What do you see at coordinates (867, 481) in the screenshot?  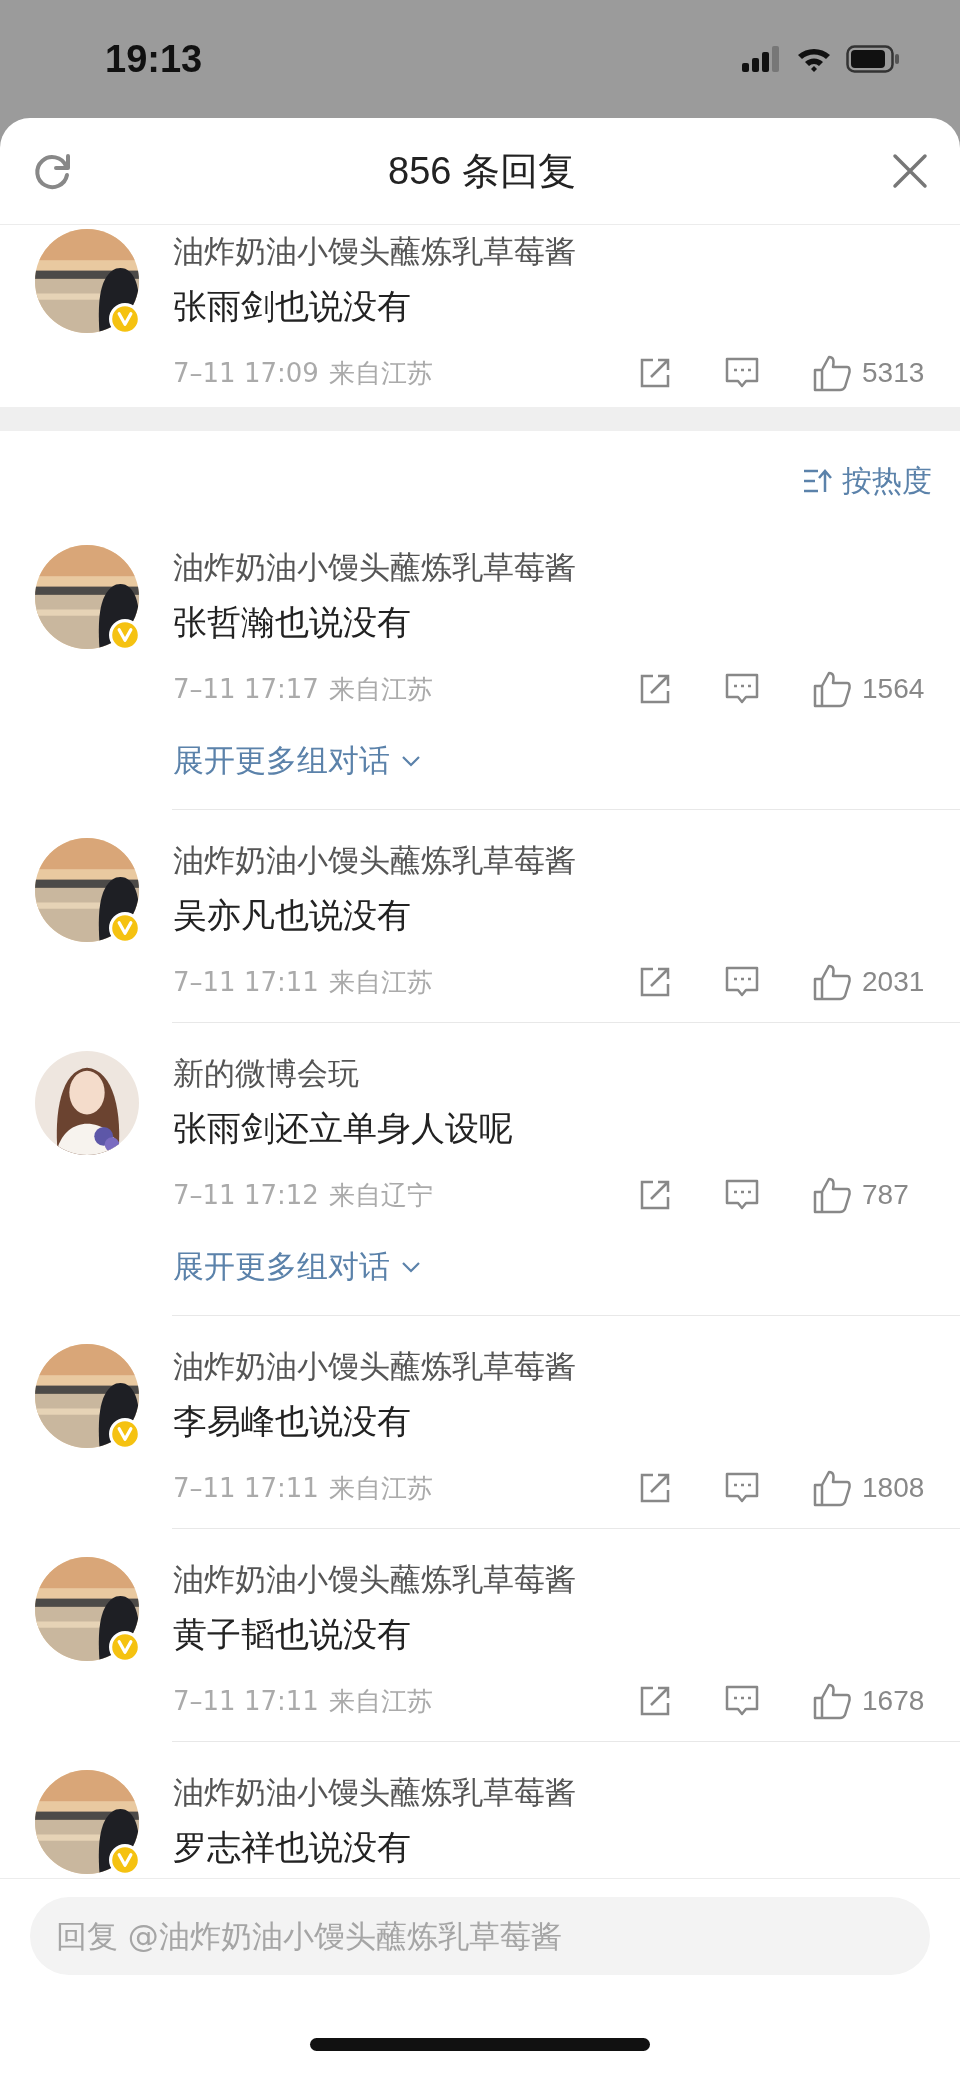 I see `sort-button: 按热度` at bounding box center [867, 481].